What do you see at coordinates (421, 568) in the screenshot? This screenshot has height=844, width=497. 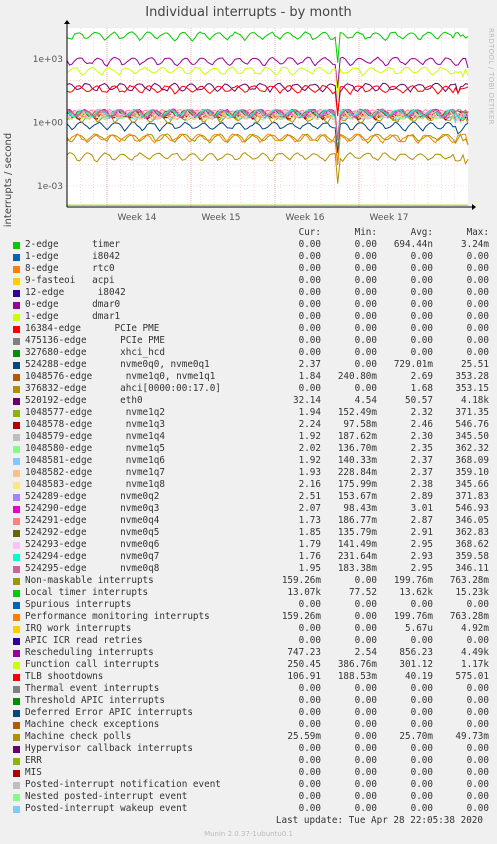 I see `legend-avg: 2.95` at bounding box center [421, 568].